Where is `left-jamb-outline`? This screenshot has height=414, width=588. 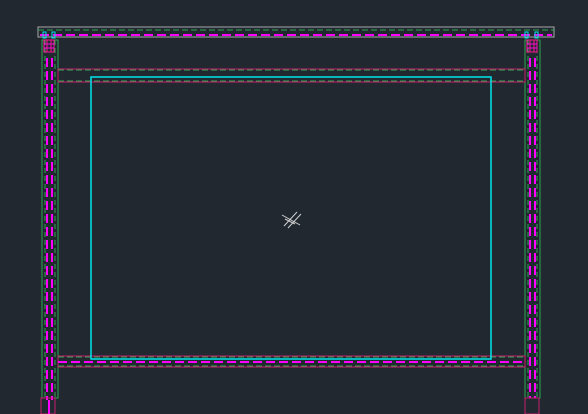 left-jamb-outline is located at coordinates (50, 219).